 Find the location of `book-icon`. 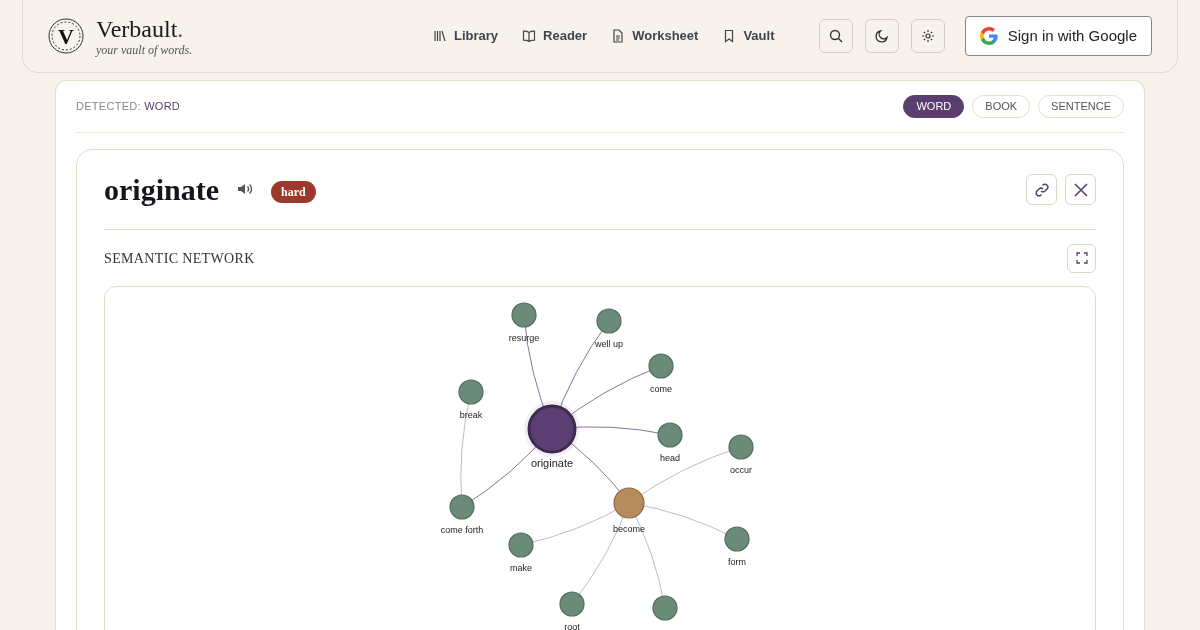

book-icon is located at coordinates (529, 36).